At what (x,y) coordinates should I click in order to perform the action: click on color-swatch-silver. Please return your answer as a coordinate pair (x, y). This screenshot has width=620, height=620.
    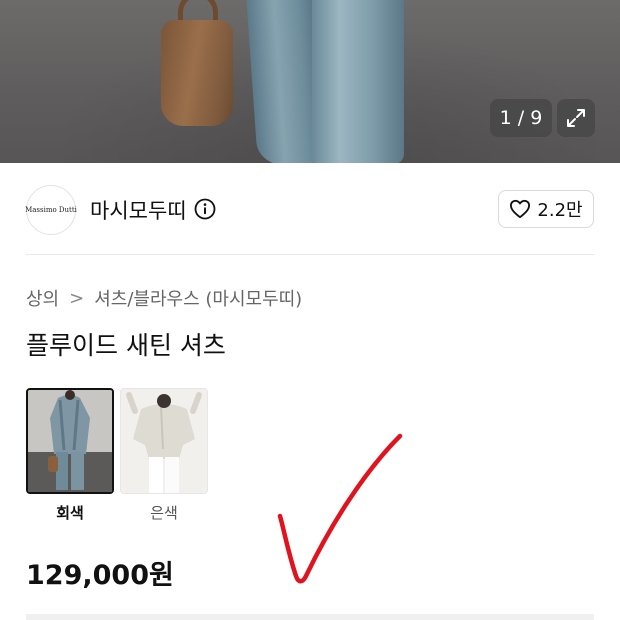
    Looking at the image, I should click on (164, 441).